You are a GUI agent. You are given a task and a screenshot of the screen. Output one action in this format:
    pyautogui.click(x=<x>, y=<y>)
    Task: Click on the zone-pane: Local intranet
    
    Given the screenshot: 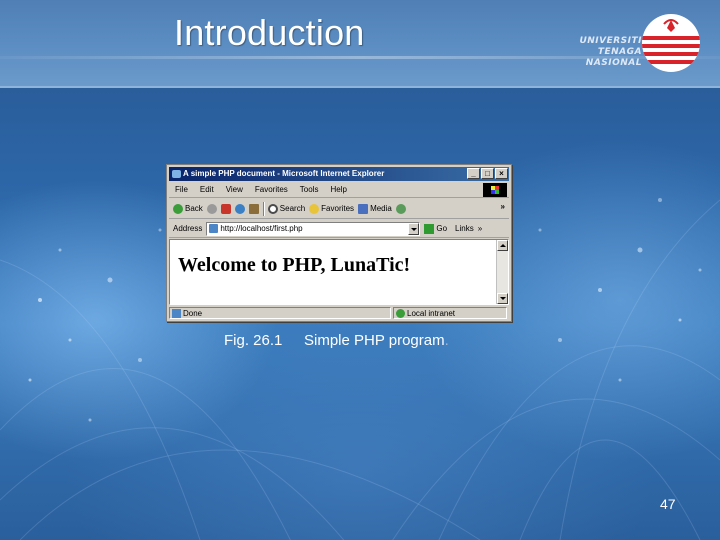 What is the action you would take?
    pyautogui.click(x=450, y=313)
    